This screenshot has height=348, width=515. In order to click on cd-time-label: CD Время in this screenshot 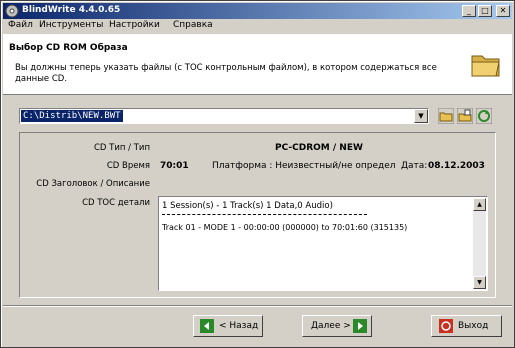, I will do `click(128, 166)`.